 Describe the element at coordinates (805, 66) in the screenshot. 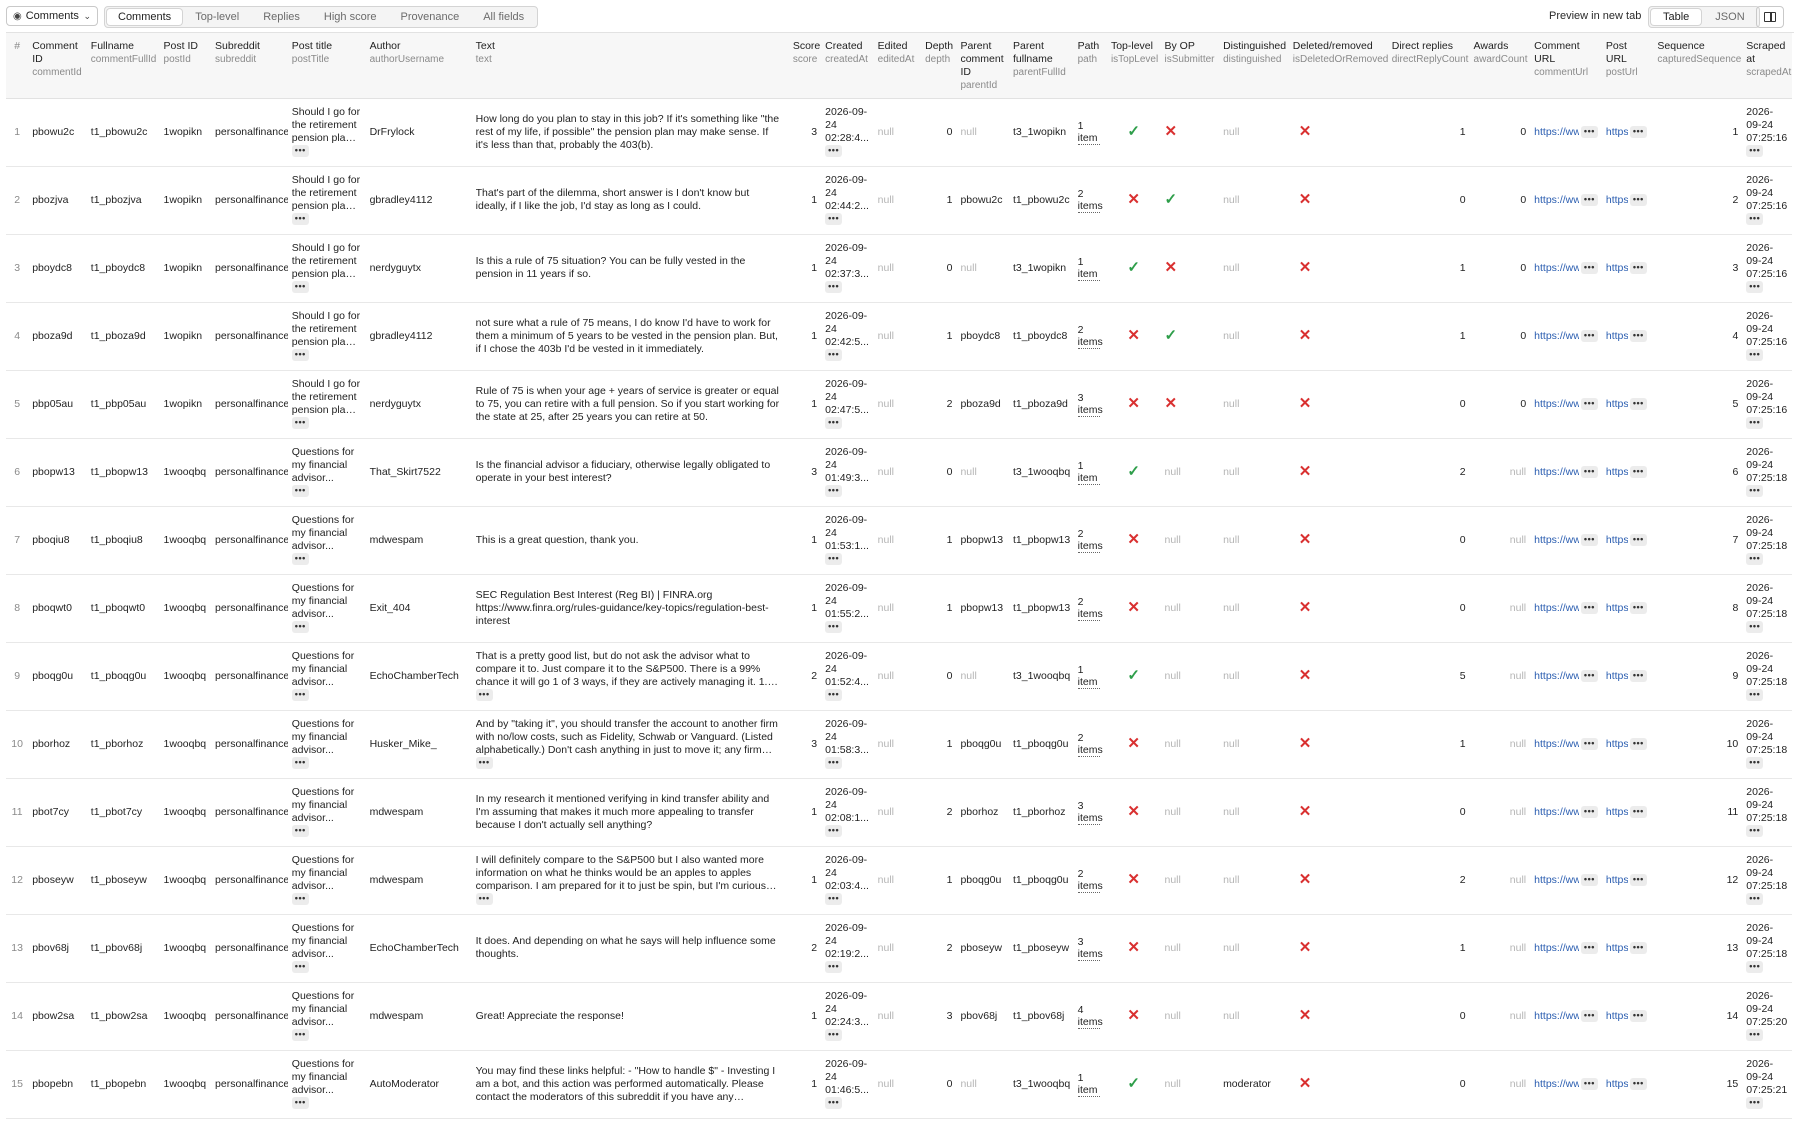

I see `column-header: Score score` at that location.